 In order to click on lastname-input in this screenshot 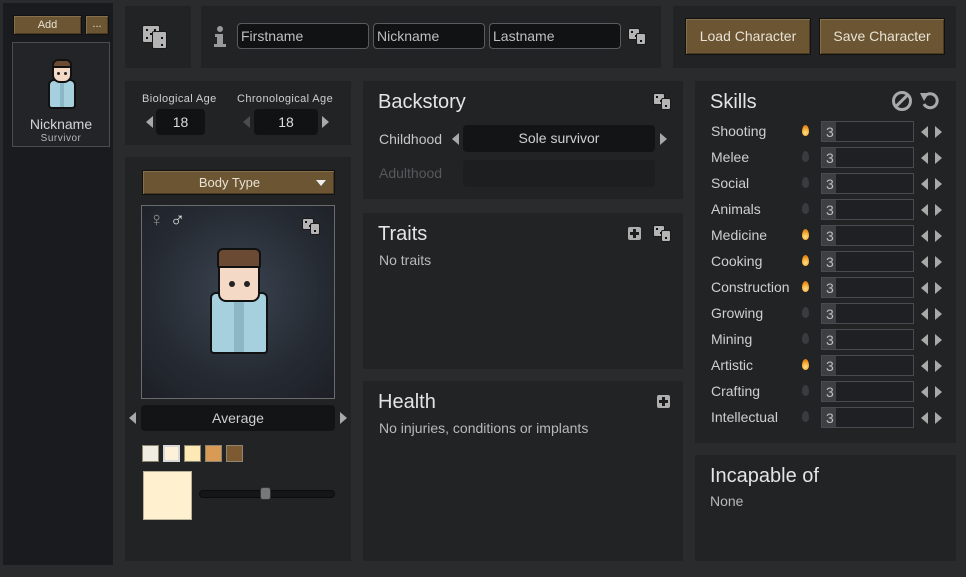, I will do `click(555, 36)`.